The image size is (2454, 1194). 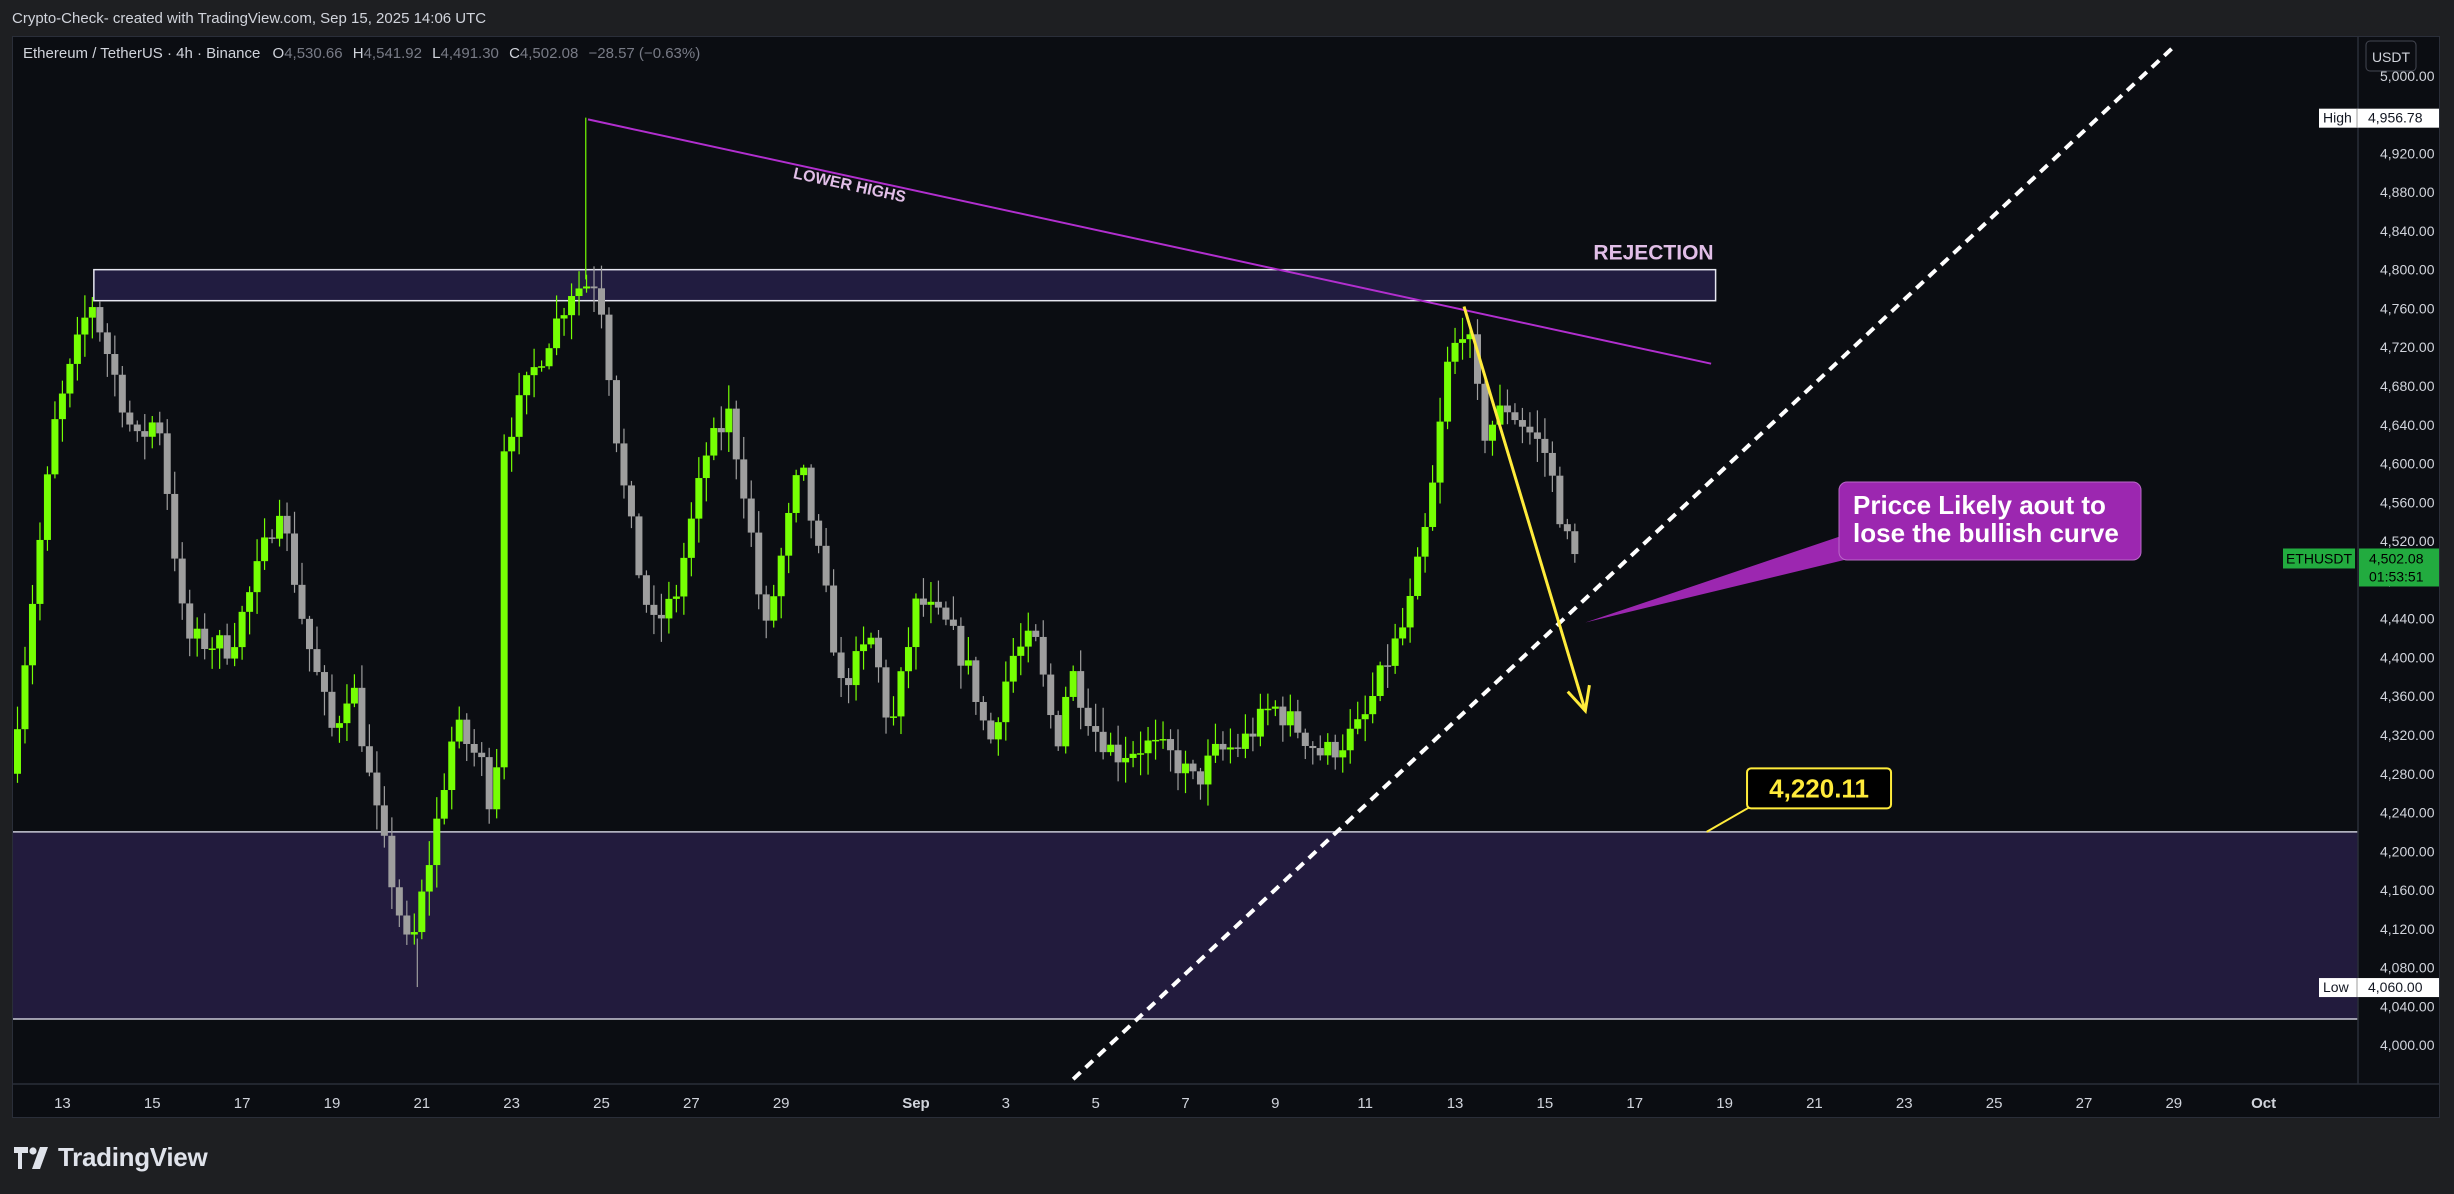 What do you see at coordinates (1653, 253) in the screenshot?
I see `rejection-label: REJECTION` at bounding box center [1653, 253].